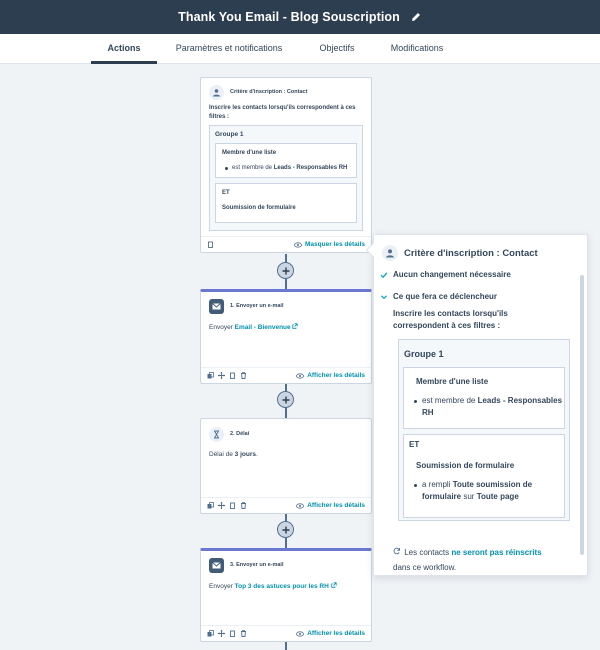 The image size is (600, 650). Describe the element at coordinates (286, 203) in the screenshot. I see `filter-form-submission: ET Soumission de formulaire` at that location.